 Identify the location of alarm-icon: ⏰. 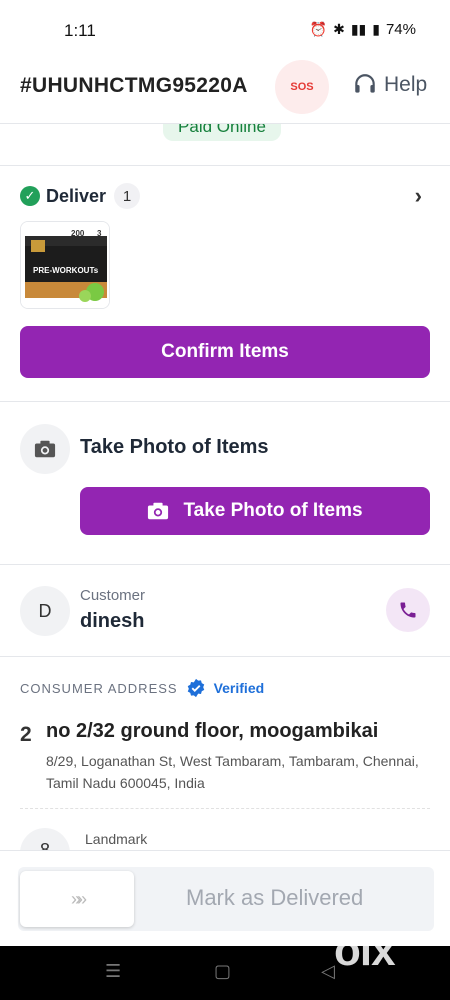
(318, 29).